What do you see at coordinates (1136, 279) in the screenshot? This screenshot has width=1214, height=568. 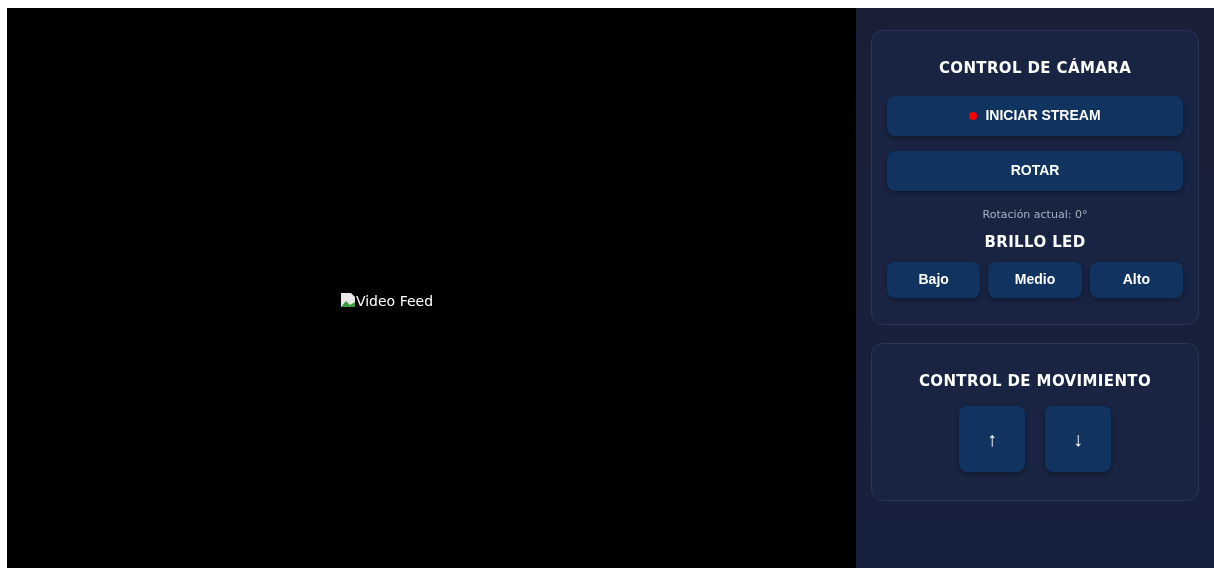 I see `led-level-button: Alto` at bounding box center [1136, 279].